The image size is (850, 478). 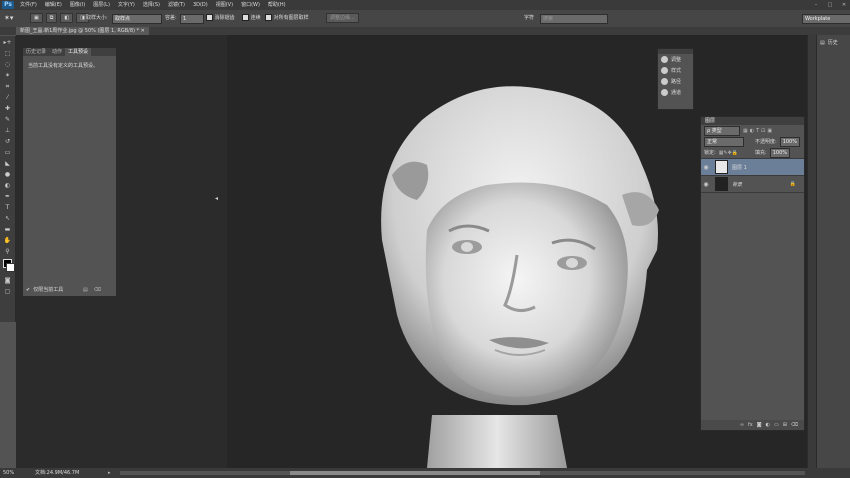 I want to click on quick-mask-icon: ◙, so click(x=7, y=280).